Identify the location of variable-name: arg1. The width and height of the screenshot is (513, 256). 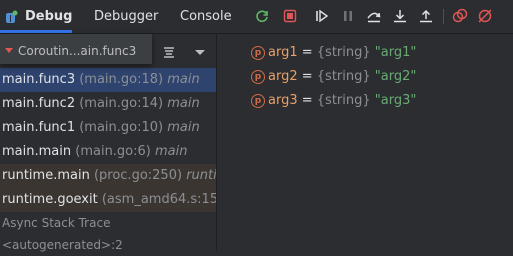
(283, 52).